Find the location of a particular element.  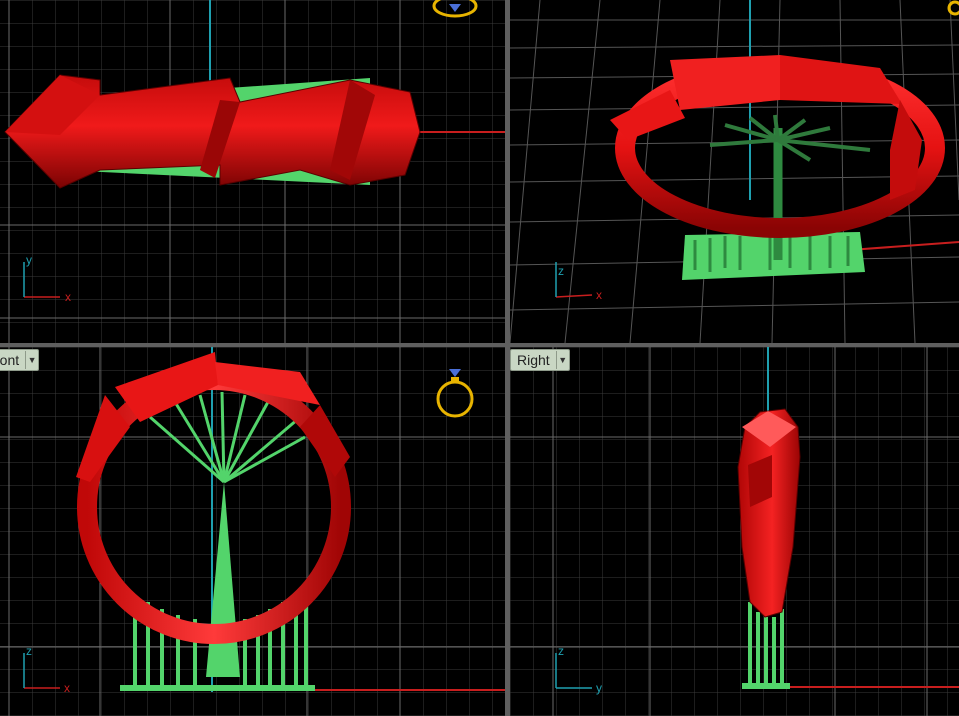

viewport-divider-horizontal is located at coordinates (479, 345).